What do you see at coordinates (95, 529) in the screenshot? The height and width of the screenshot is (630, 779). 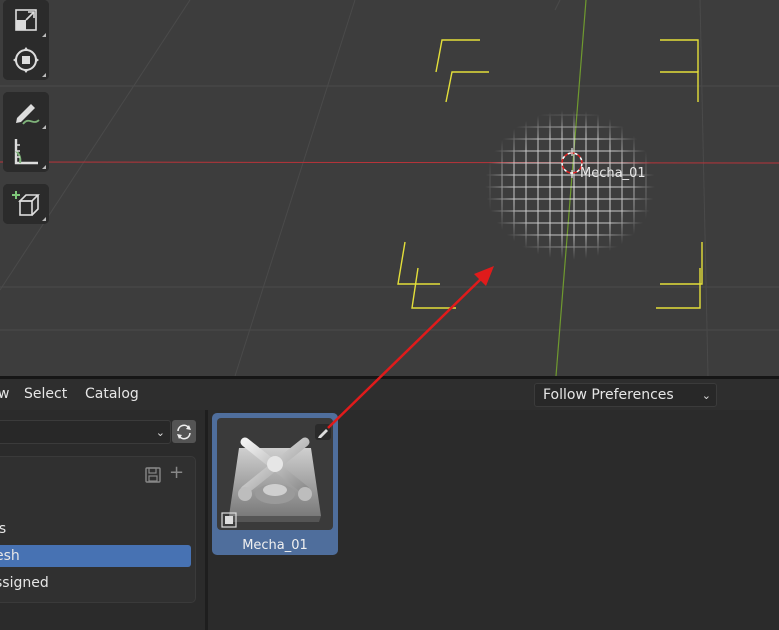 I see `catalog-item: ls` at bounding box center [95, 529].